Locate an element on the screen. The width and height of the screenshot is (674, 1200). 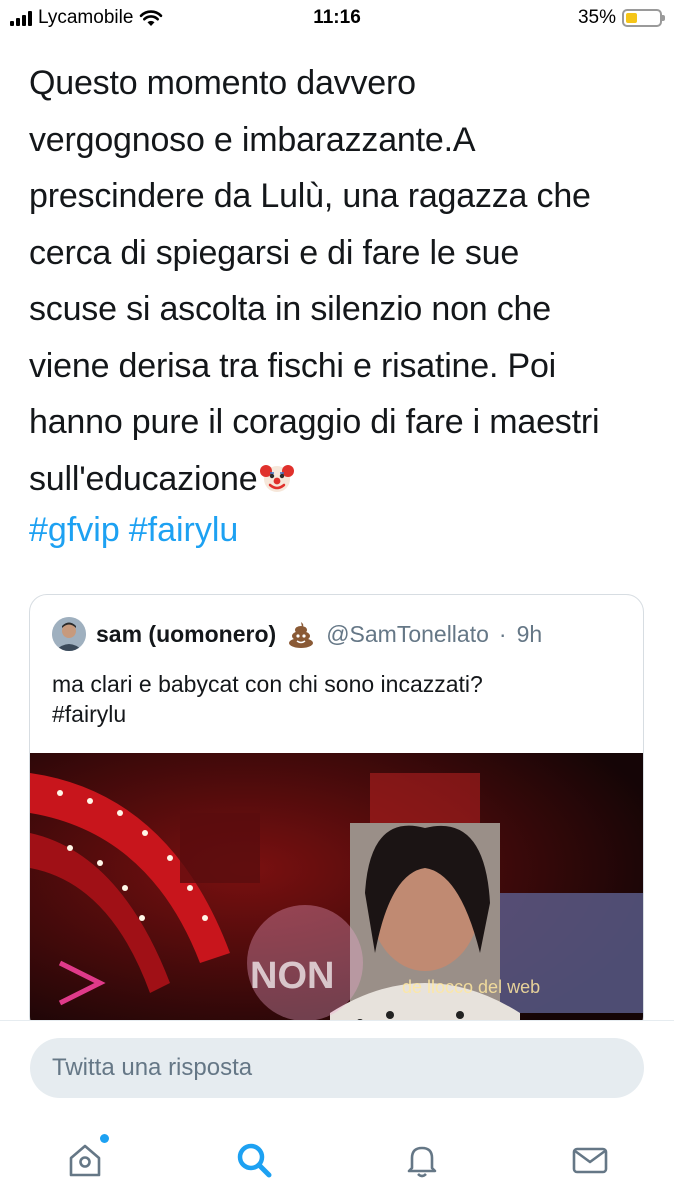
tweet-line: sull'educazione is located at coordinates (143, 478).